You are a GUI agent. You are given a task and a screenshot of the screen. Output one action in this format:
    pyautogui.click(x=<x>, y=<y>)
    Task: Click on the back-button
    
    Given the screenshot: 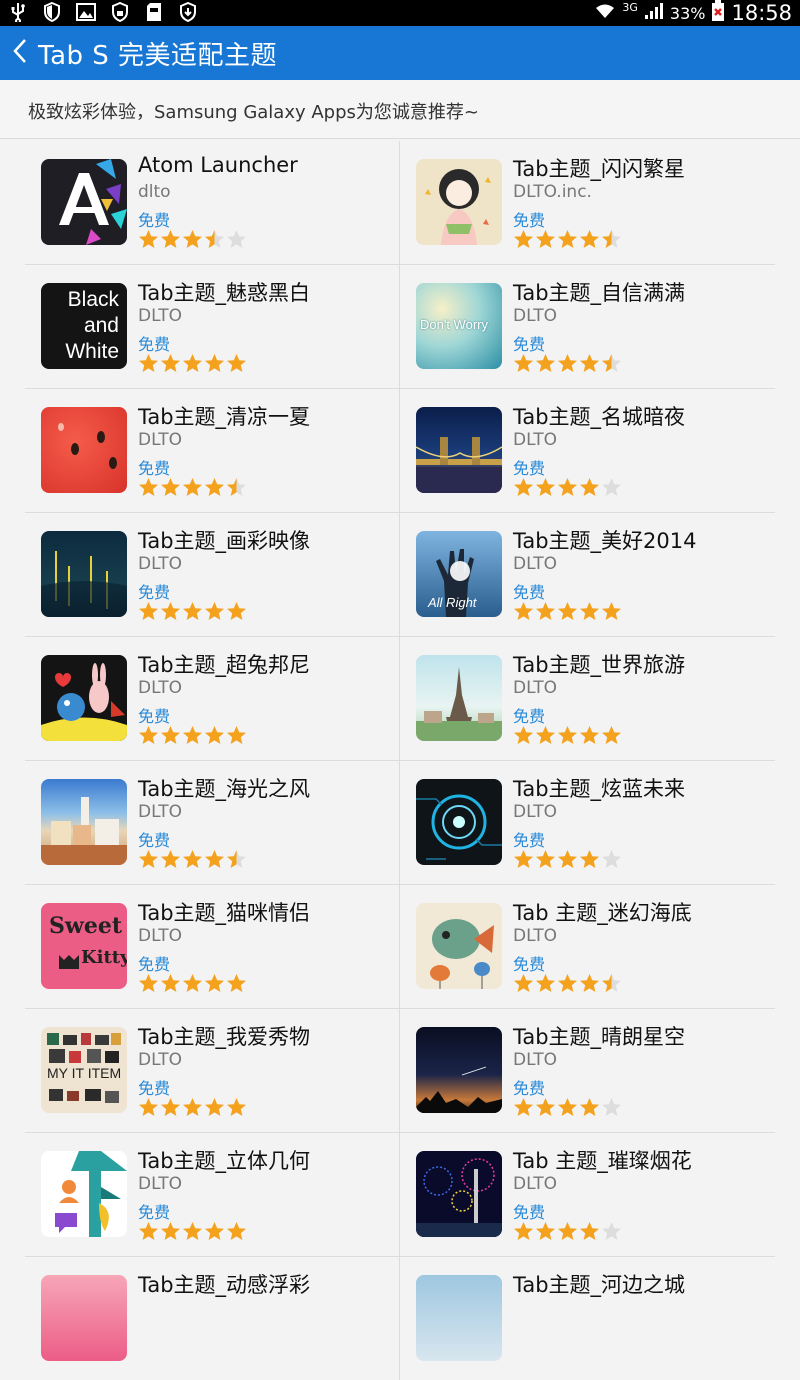 What is the action you would take?
    pyautogui.click(x=20, y=53)
    